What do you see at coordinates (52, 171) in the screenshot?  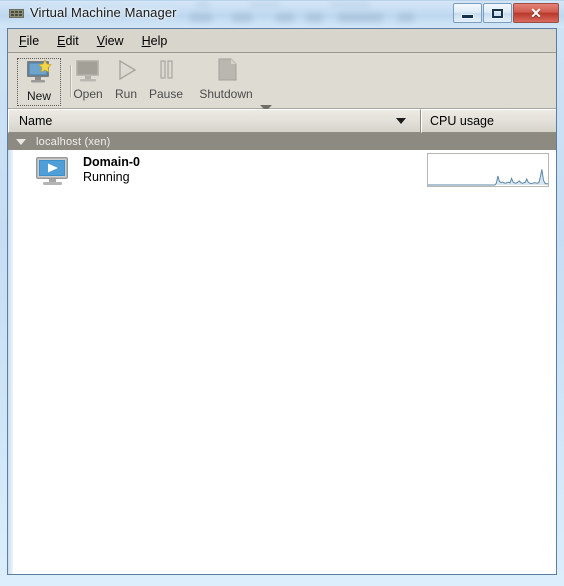 I see `running-vm-icon` at bounding box center [52, 171].